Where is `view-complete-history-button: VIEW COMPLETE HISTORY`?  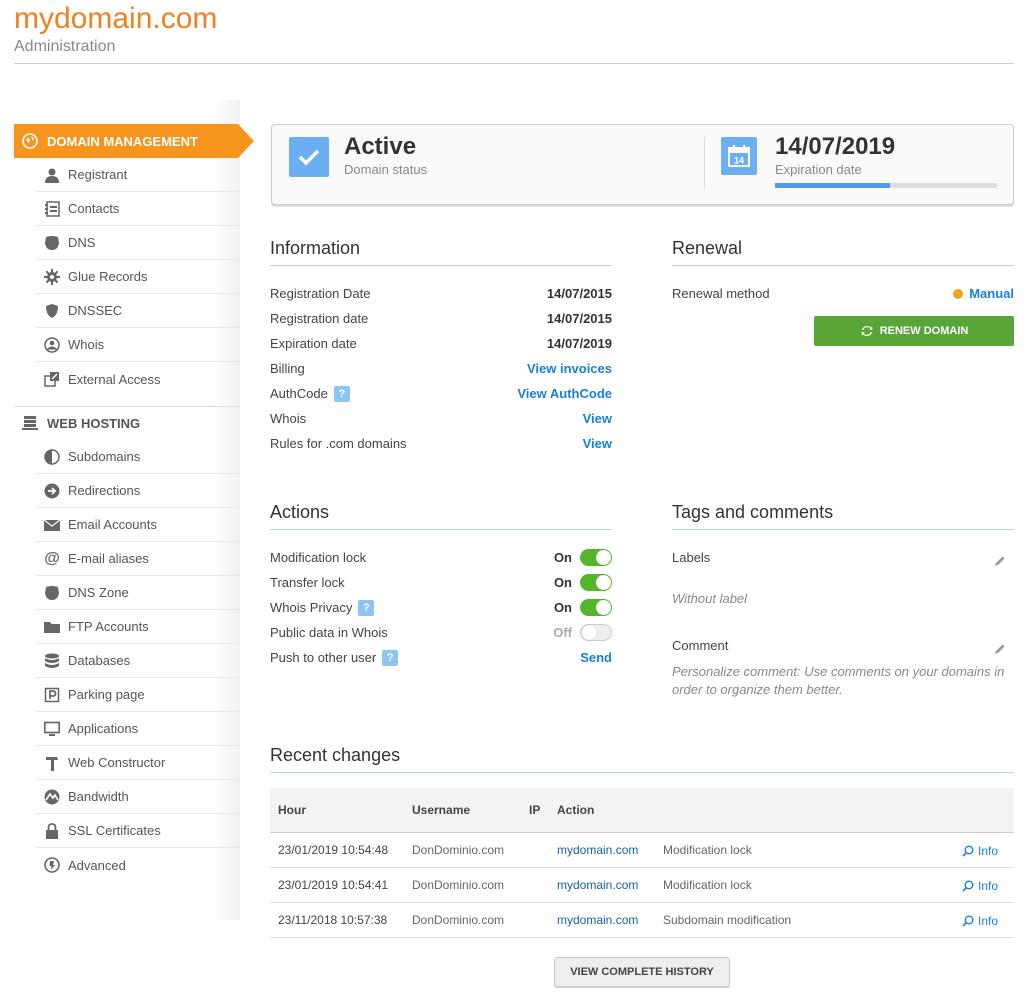
view-complete-history-button: VIEW COMPLETE HISTORY is located at coordinates (642, 972).